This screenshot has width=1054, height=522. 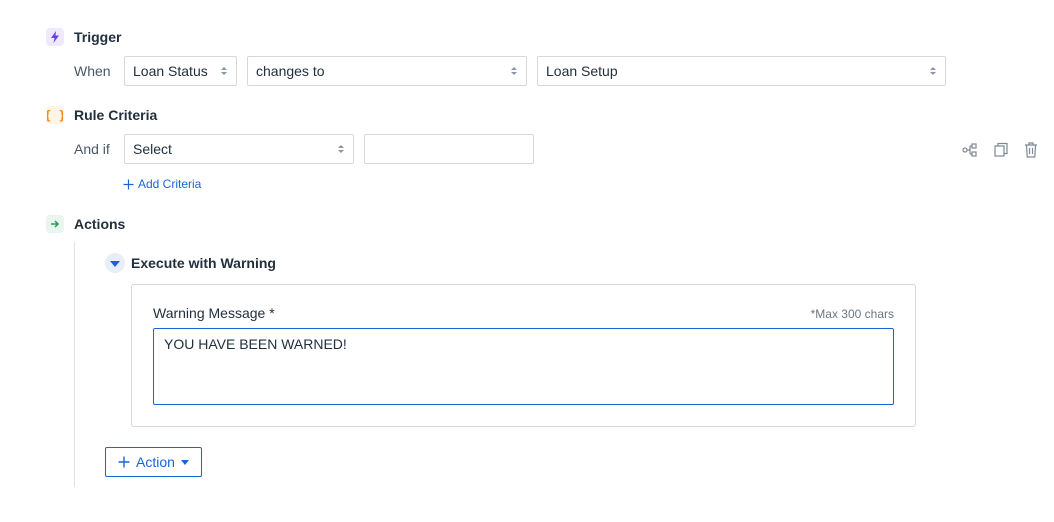 I want to click on add-action-label: Action, so click(x=155, y=462).